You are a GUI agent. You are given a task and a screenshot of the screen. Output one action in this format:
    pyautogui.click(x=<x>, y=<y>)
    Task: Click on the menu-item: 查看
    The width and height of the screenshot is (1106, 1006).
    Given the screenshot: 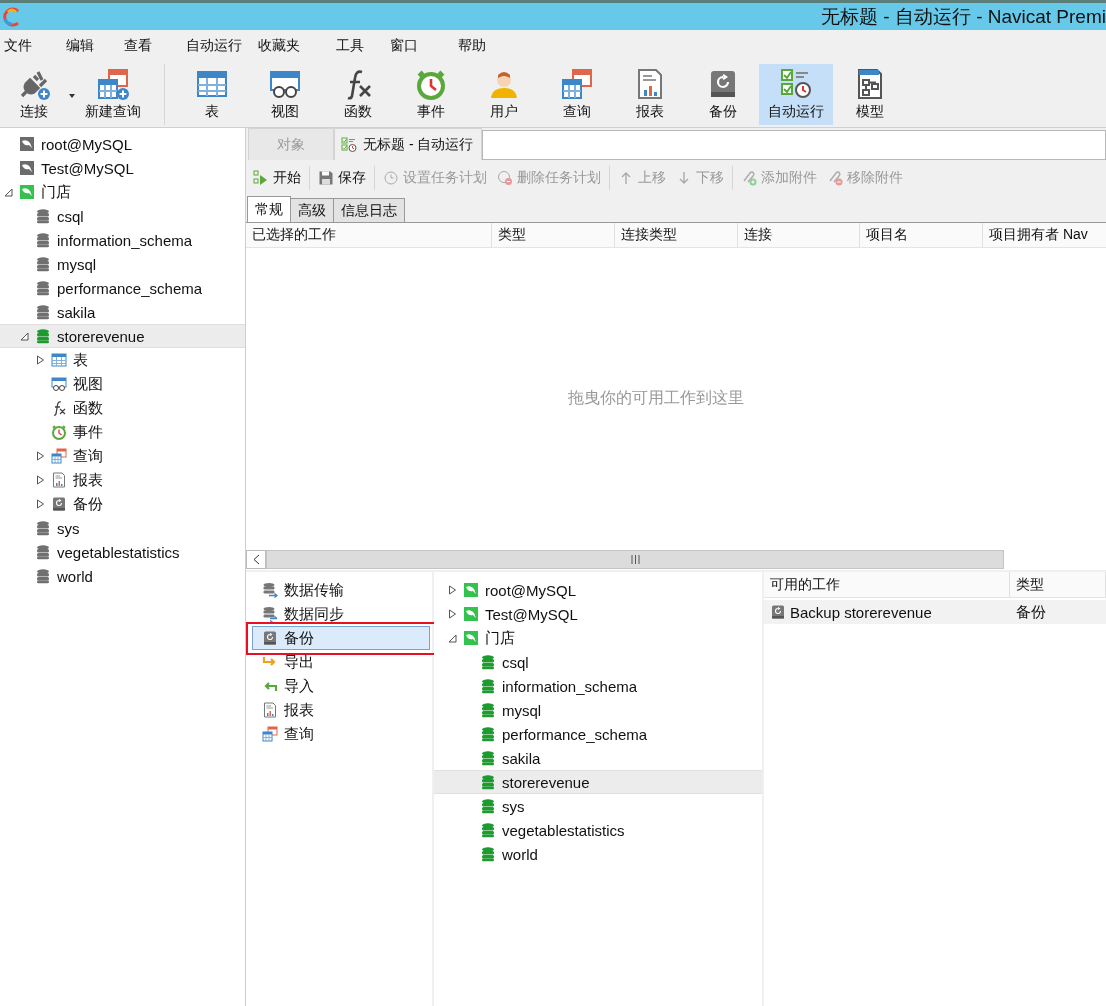 What is the action you would take?
    pyautogui.click(x=151, y=46)
    